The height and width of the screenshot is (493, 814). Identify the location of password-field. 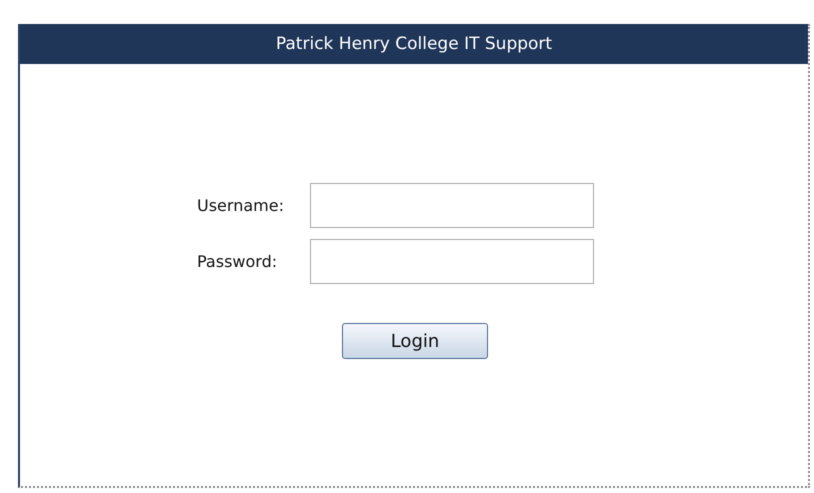
(452, 261).